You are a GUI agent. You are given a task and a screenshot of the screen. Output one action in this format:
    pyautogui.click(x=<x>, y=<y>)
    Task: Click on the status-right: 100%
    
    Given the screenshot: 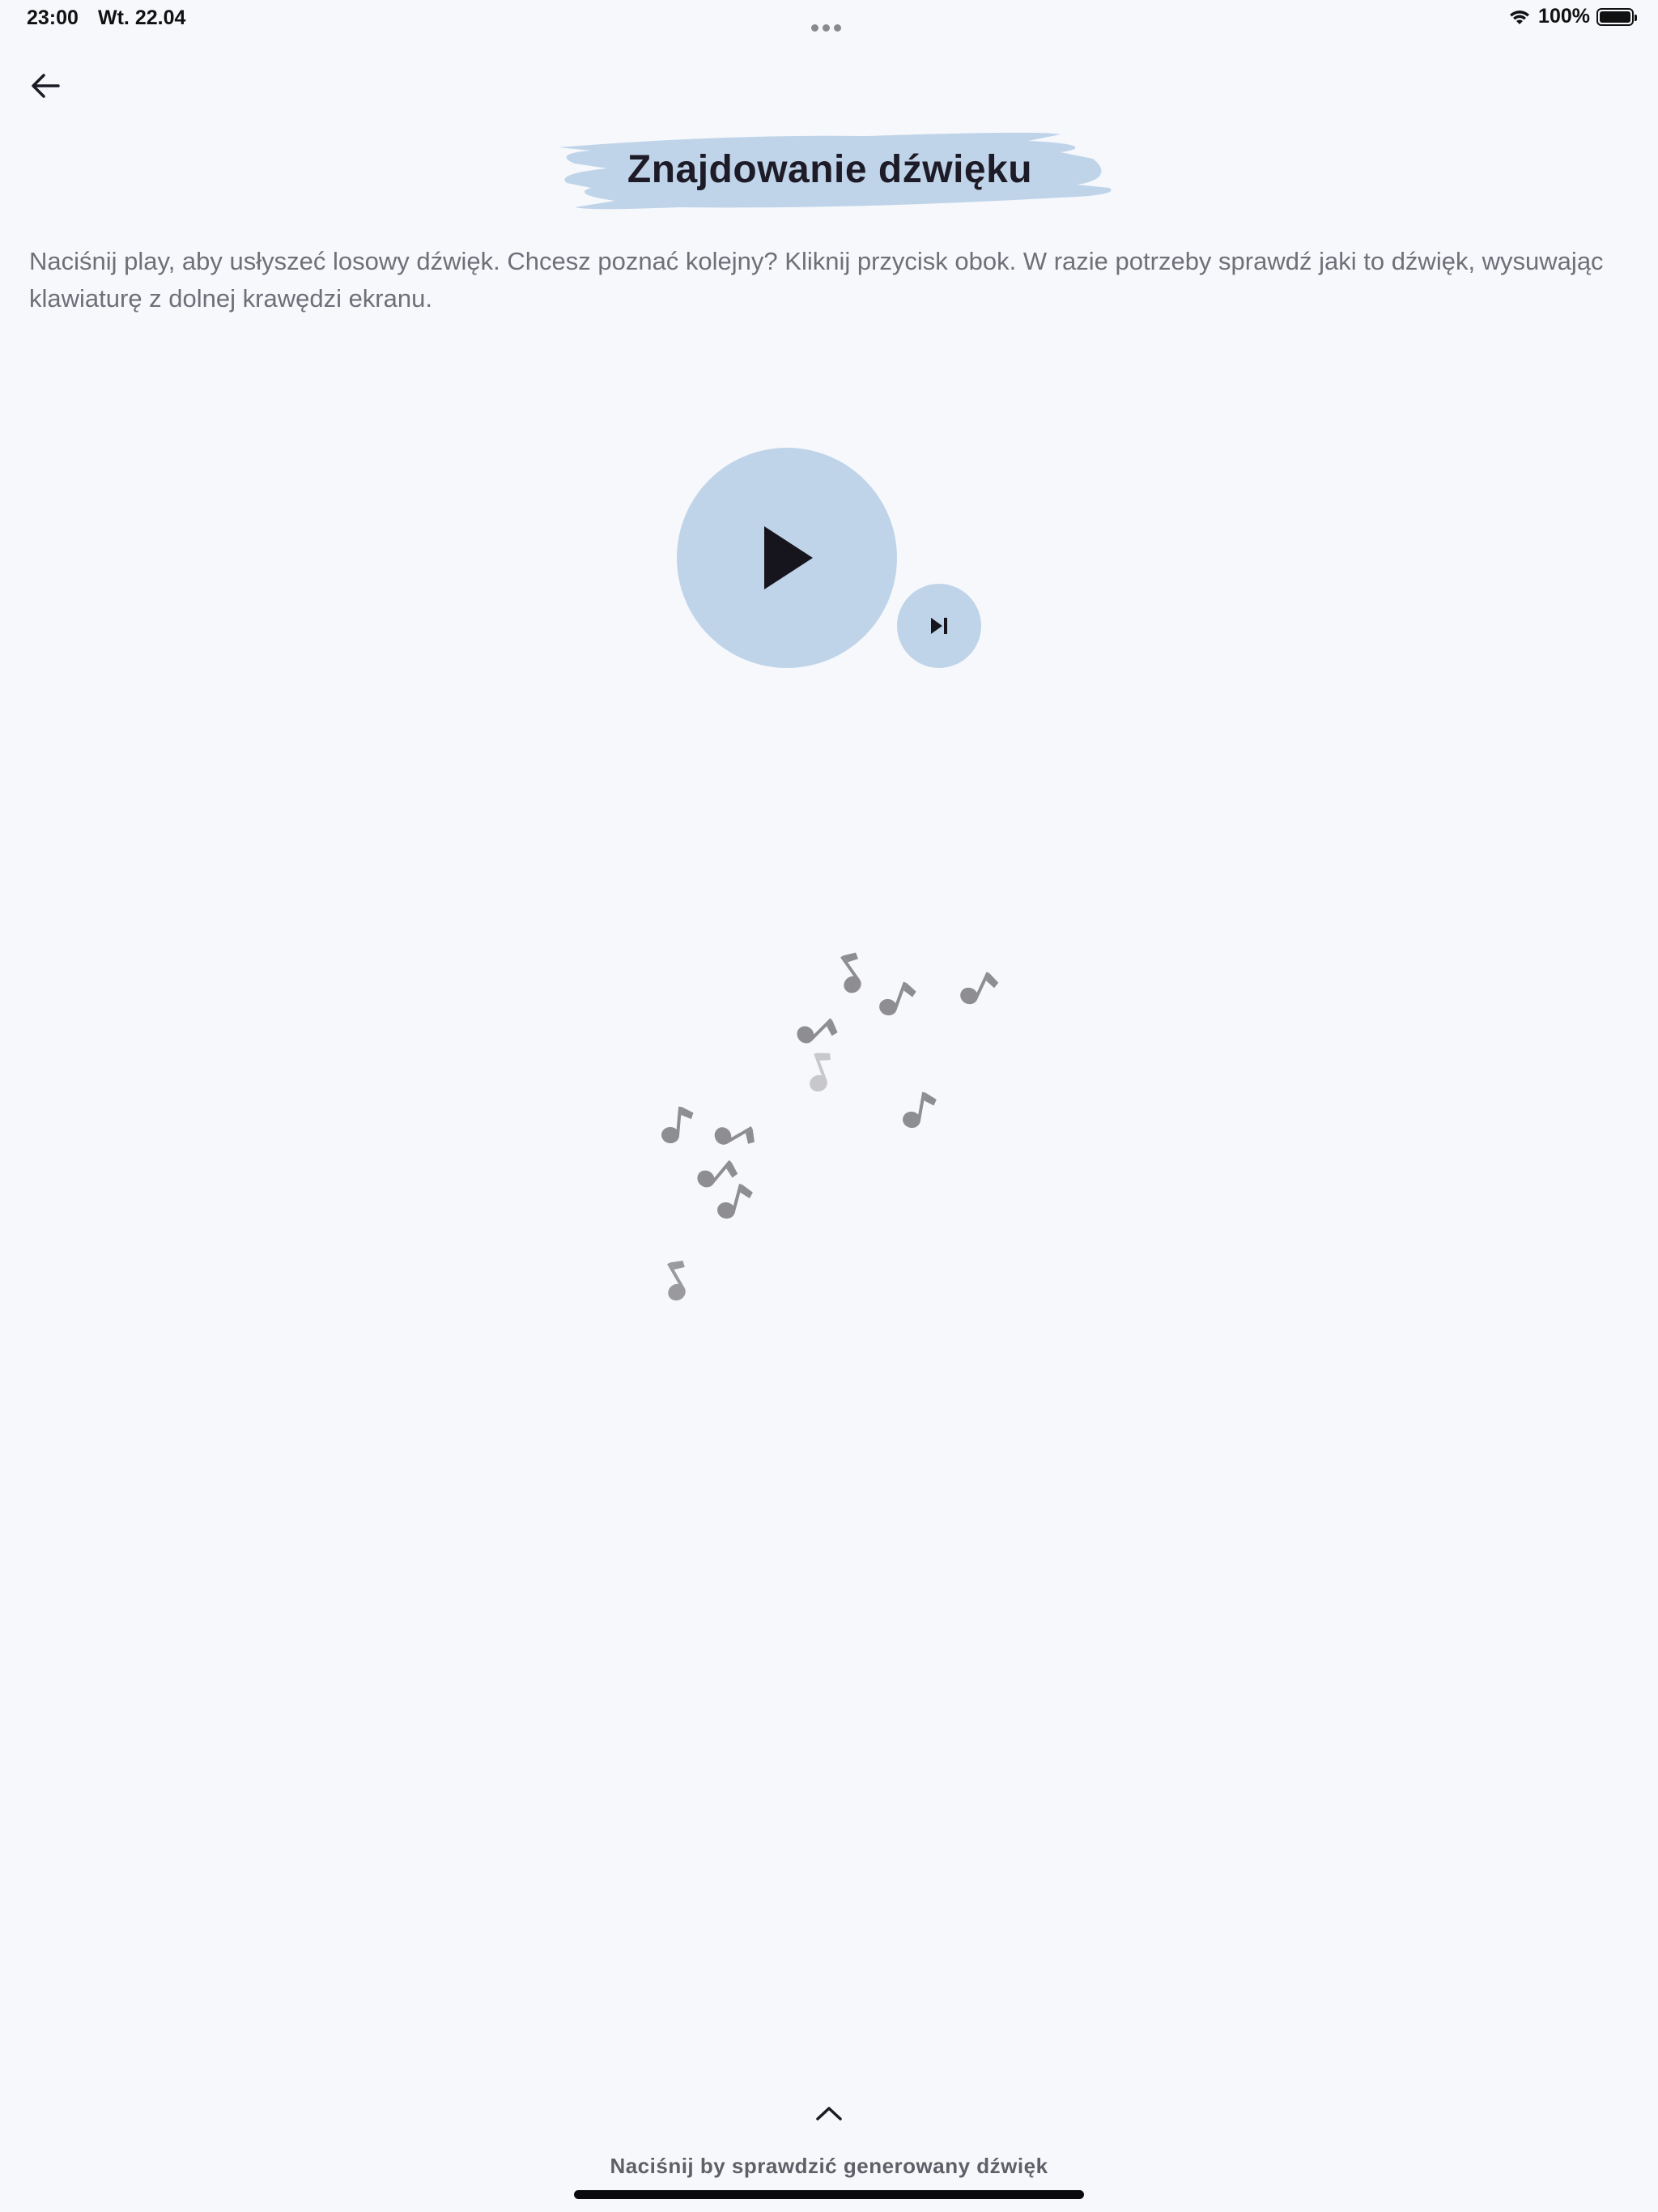 What is the action you would take?
    pyautogui.click(x=1572, y=16)
    